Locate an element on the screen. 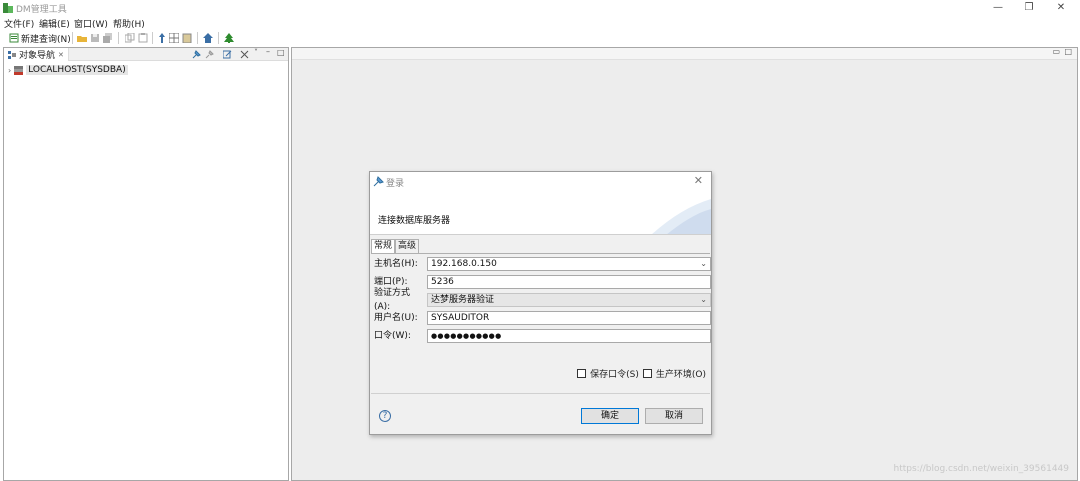 This screenshot has width=1080, height=481. window-title: DM管理工具 is located at coordinates (41, 10).